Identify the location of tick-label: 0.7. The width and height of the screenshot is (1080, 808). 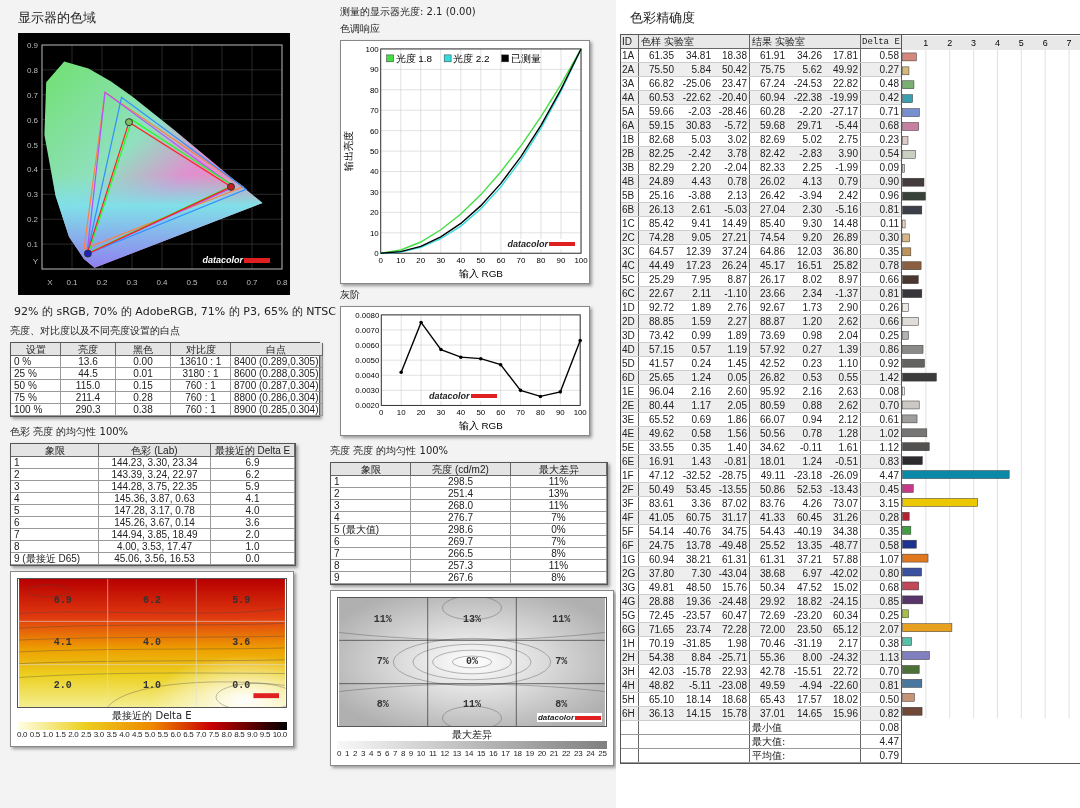
(252, 282).